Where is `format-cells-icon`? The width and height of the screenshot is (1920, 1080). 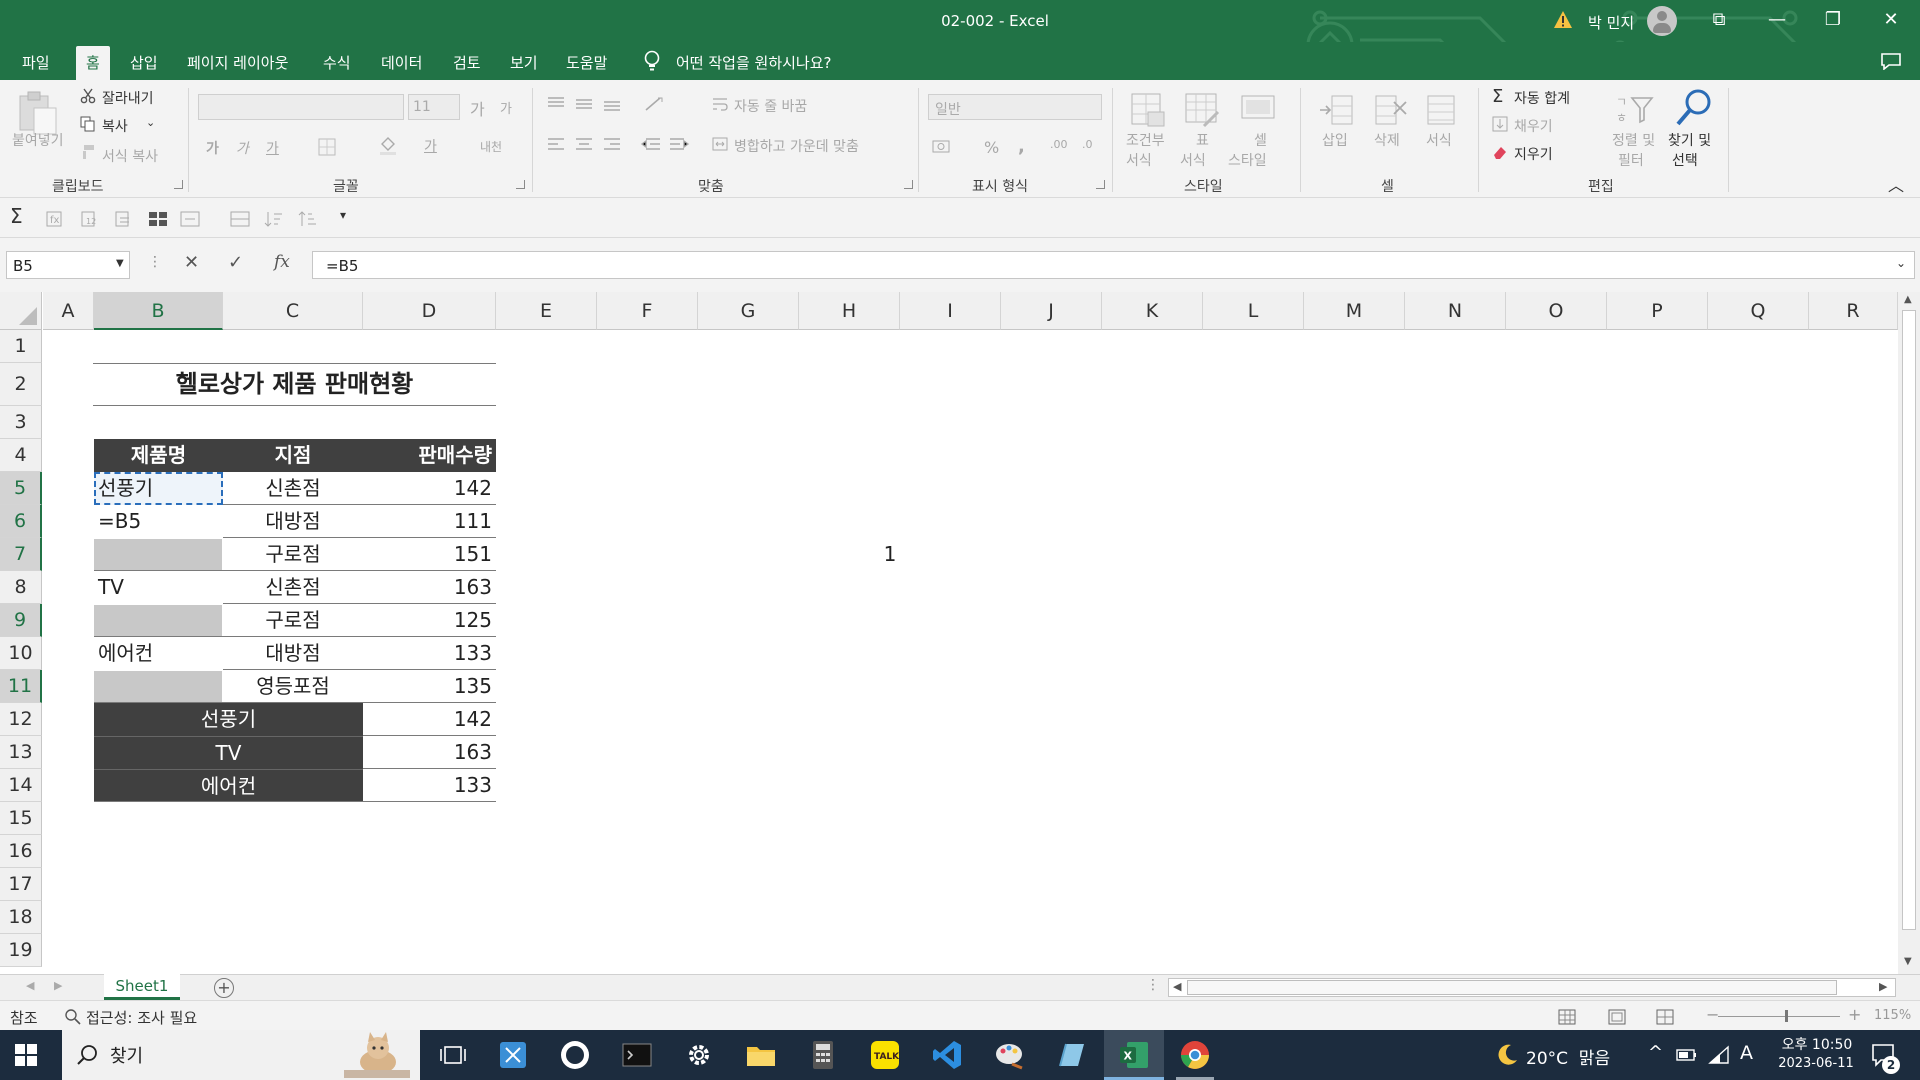
format-cells-icon is located at coordinates (1442, 110).